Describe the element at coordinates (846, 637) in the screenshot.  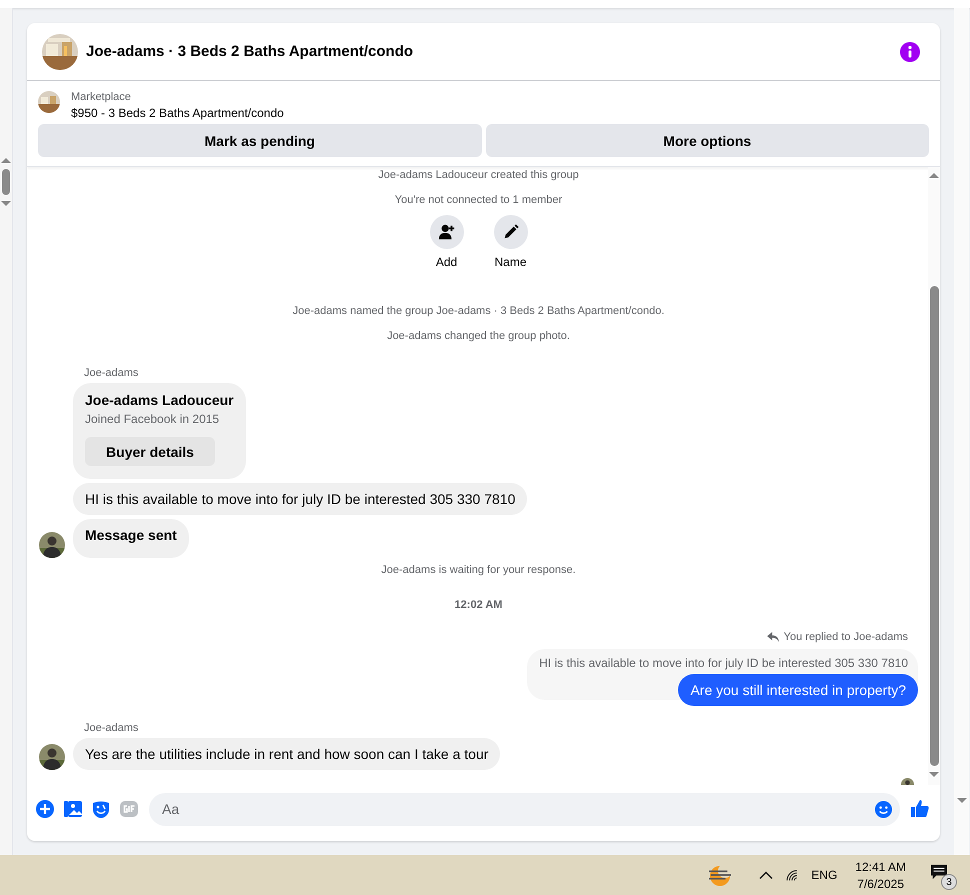
I see `reply-note: You replied to Joe-adams` at that location.